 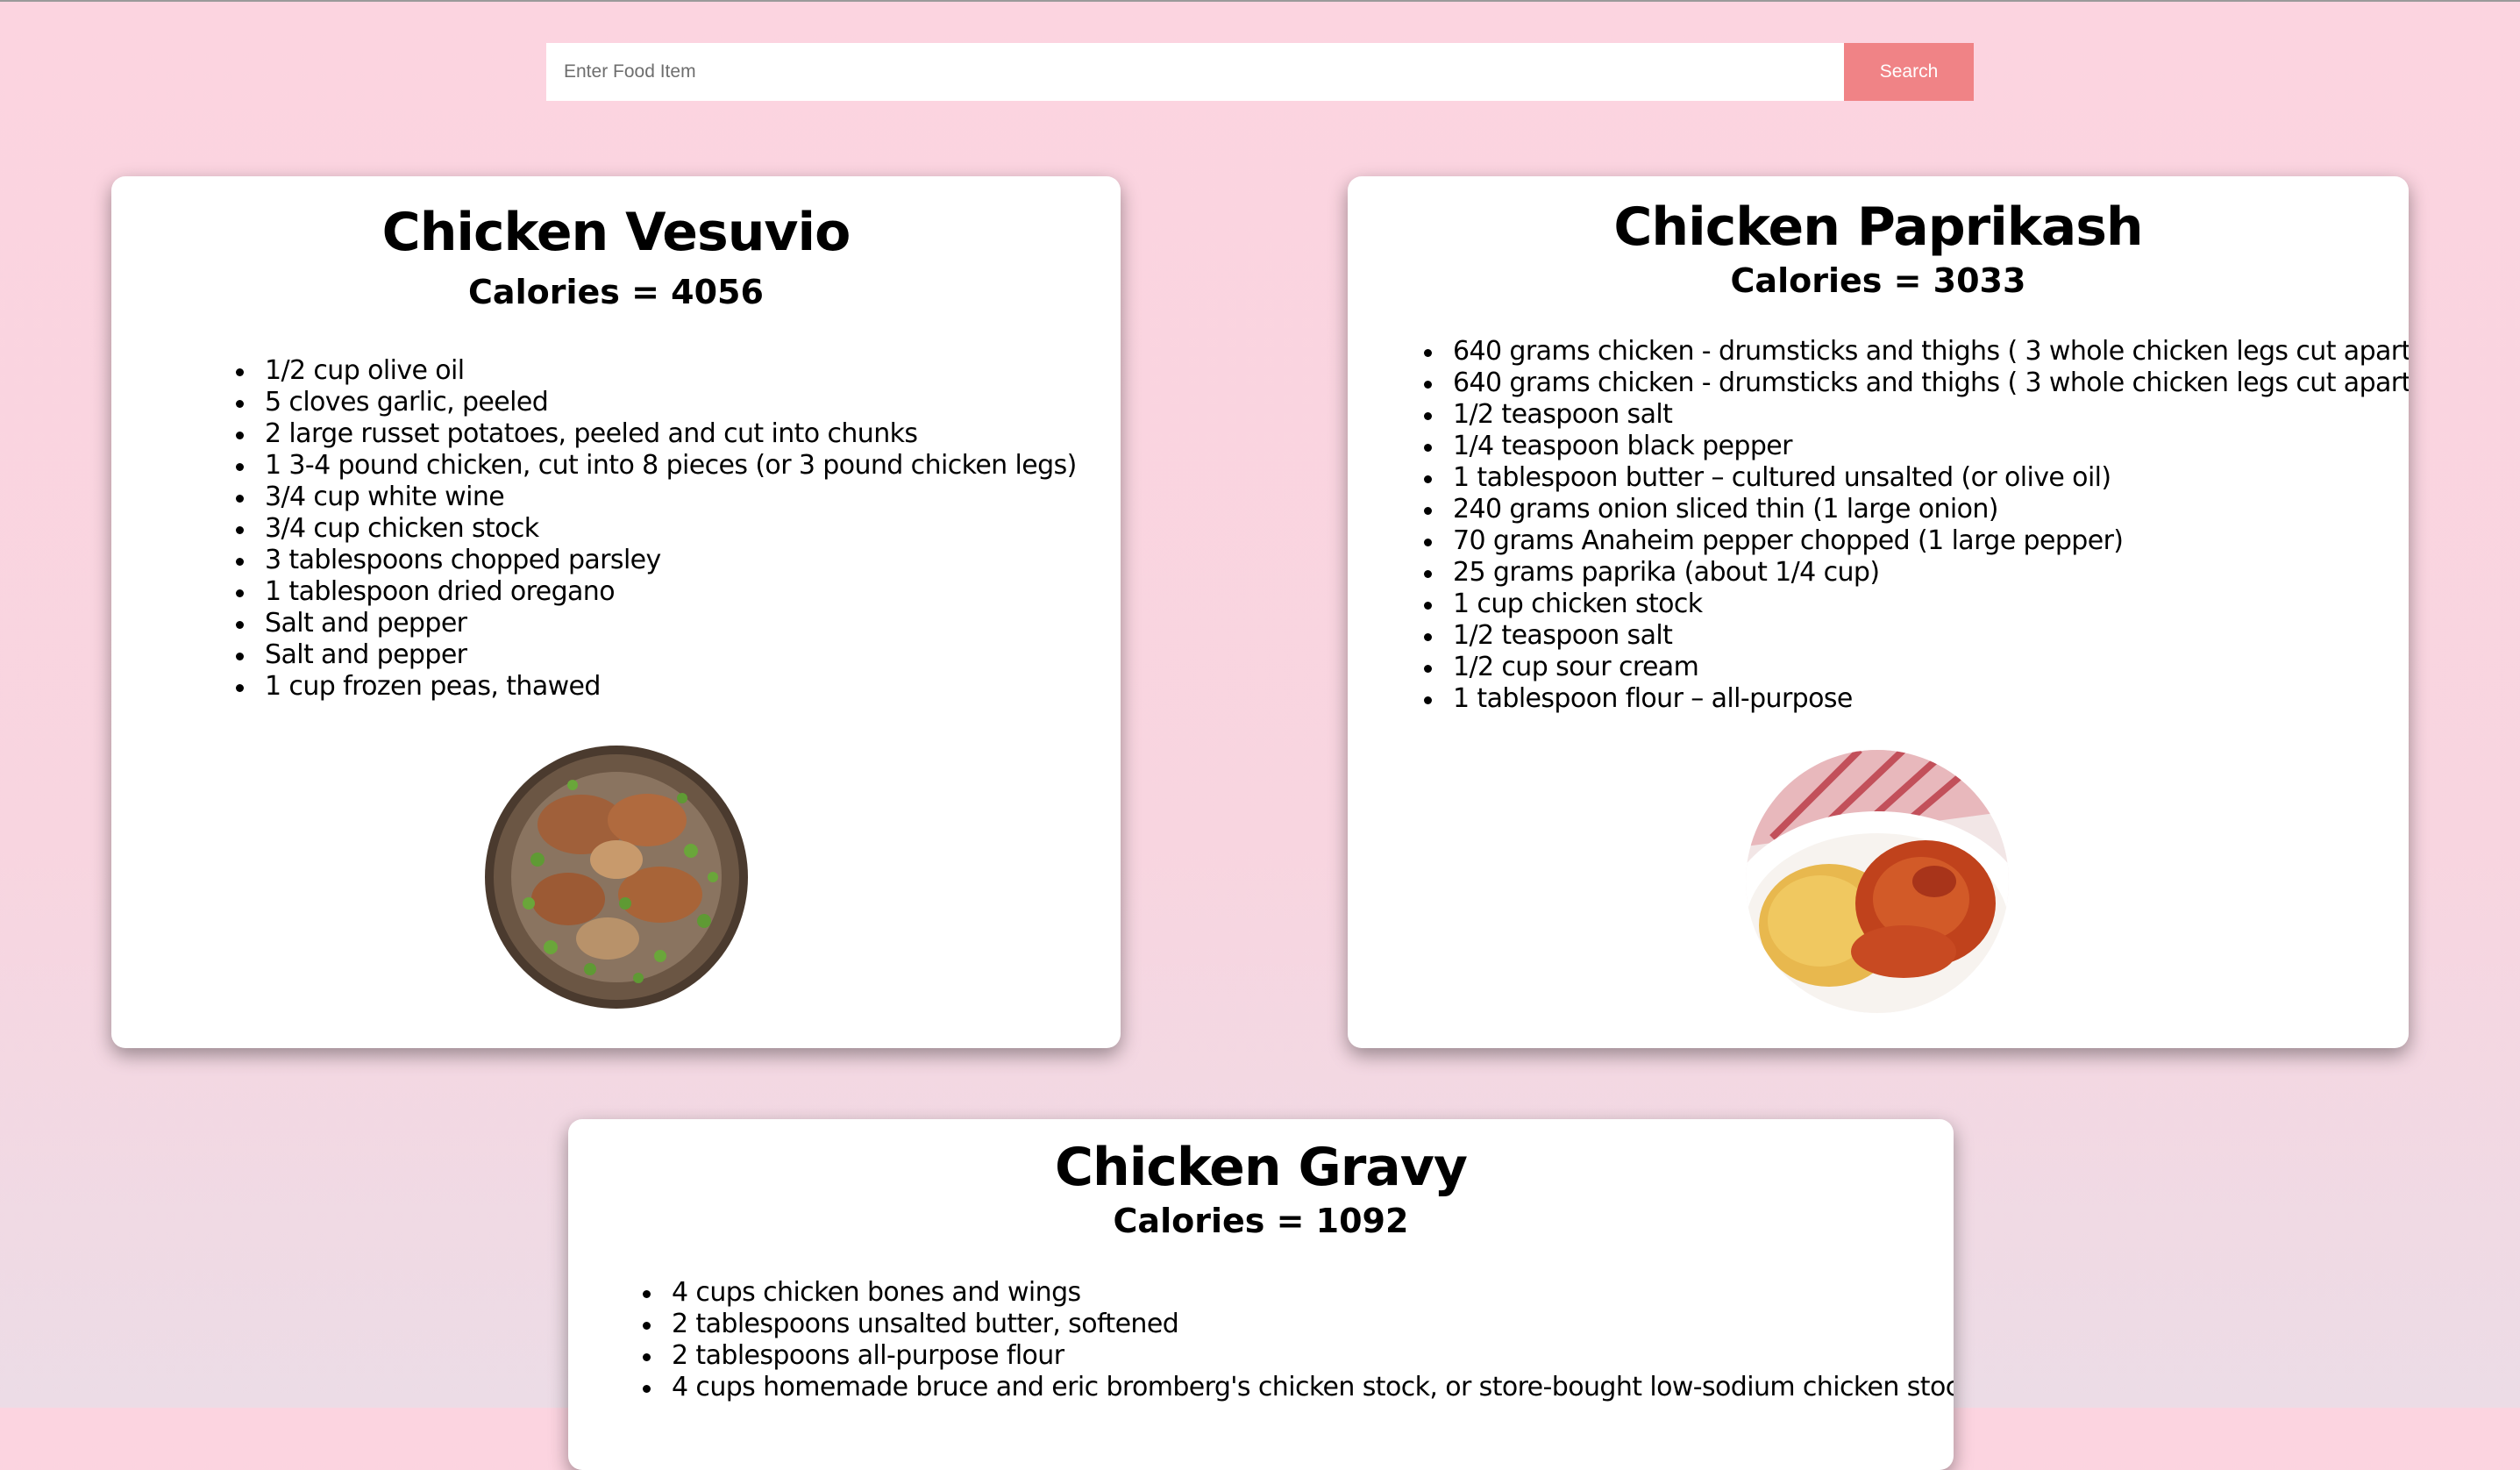 I want to click on ingredient-item: 1/2 cup olive oil, so click(x=656, y=371).